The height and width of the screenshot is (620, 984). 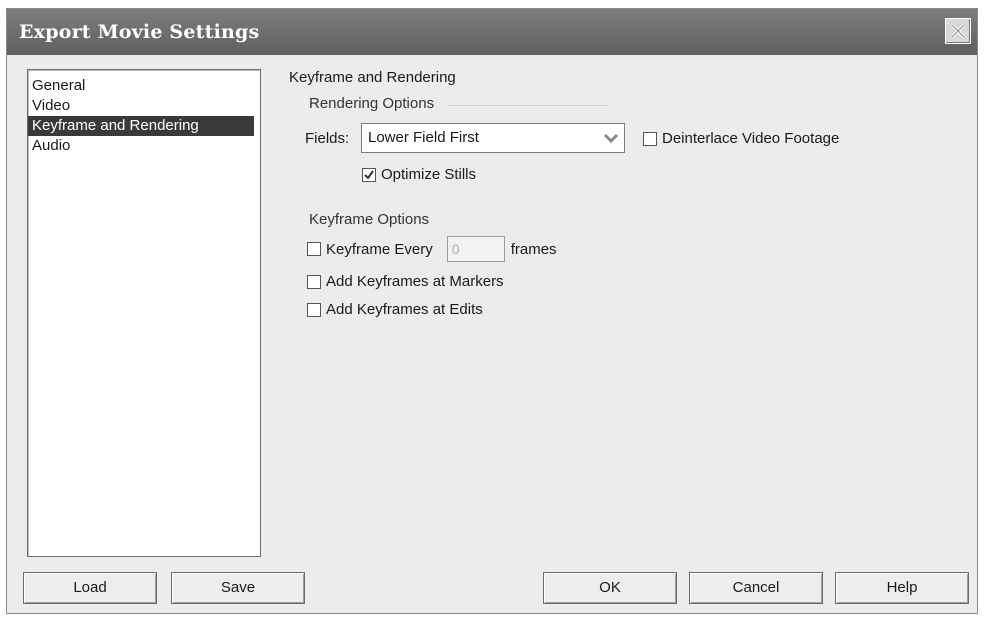 I want to click on optimize-stills-label: Optimize Stills, so click(x=429, y=174).